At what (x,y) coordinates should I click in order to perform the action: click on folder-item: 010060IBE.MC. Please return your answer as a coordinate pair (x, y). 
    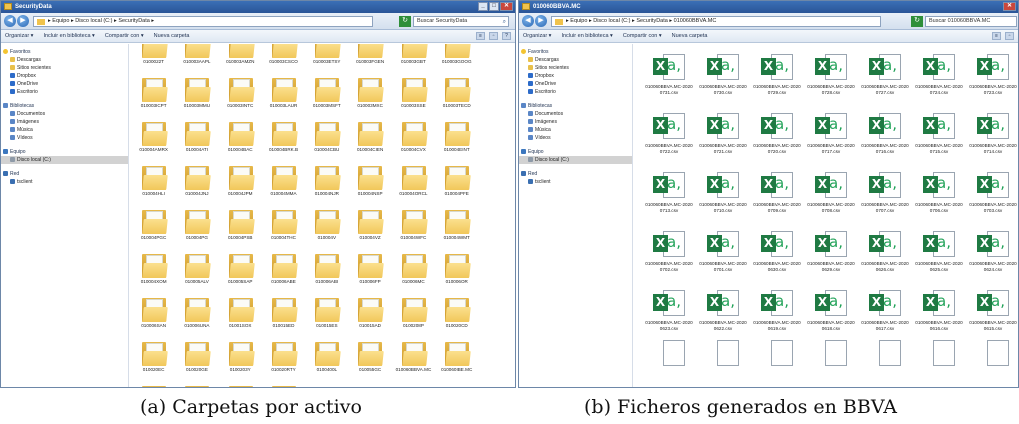
    Looking at the image, I should click on (456, 364).